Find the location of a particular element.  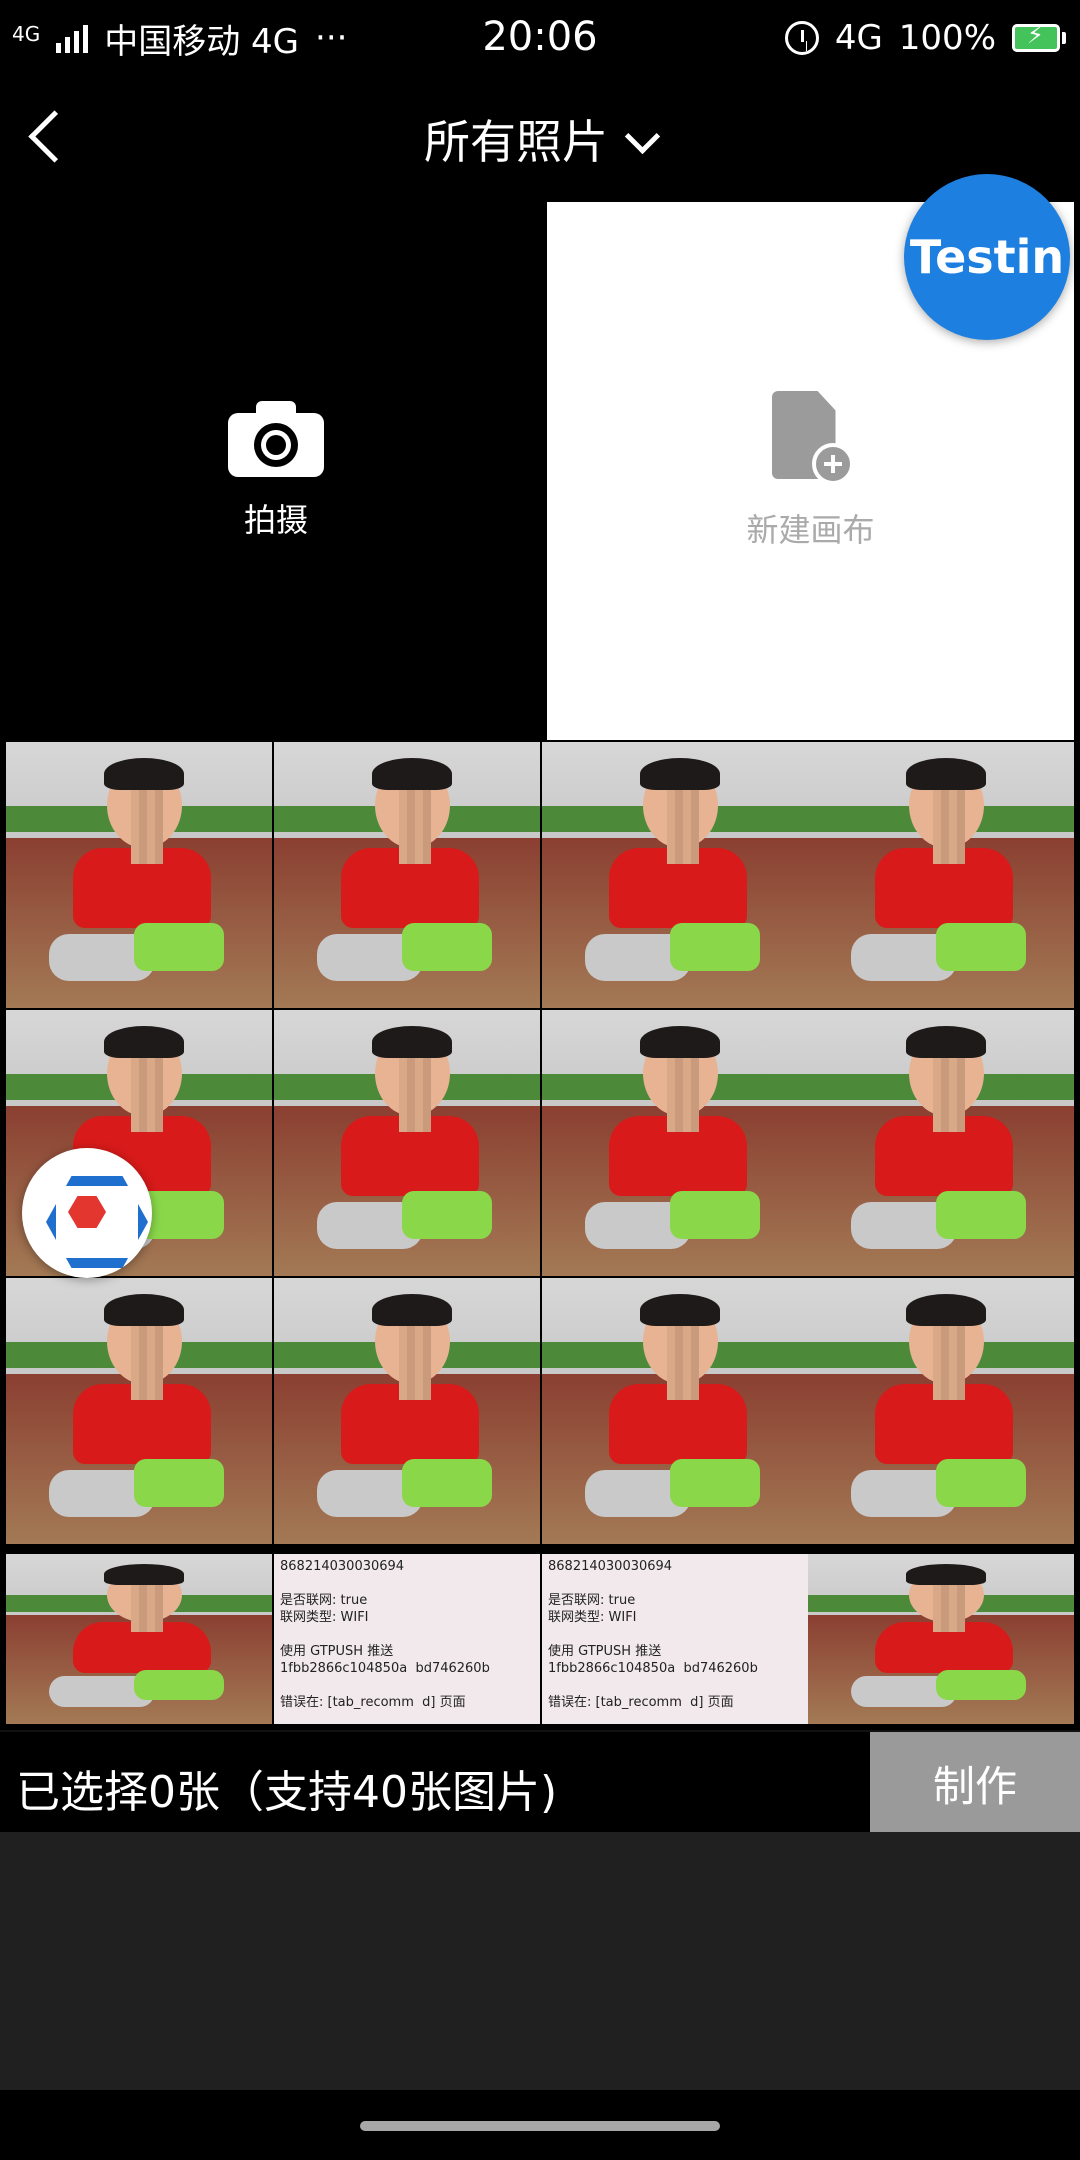

selected-count-text: 已选择0张（支持40张图片) is located at coordinates (287, 1792).